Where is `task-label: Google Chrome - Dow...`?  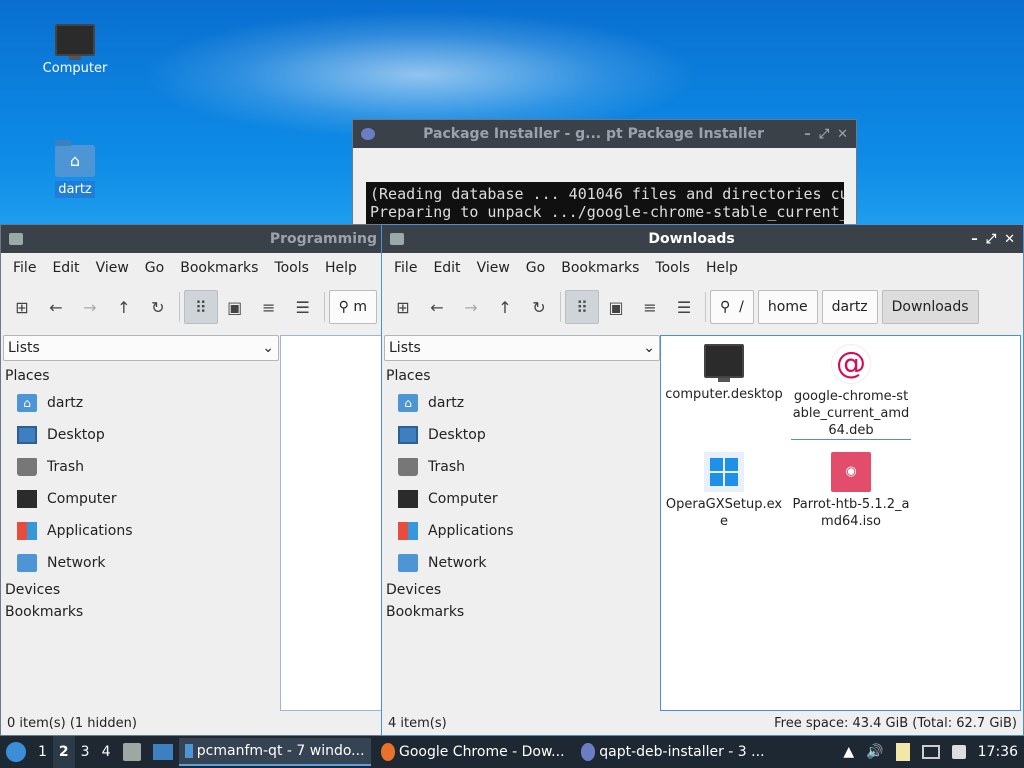
task-label: Google Chrome - Dow... is located at coordinates (481, 752).